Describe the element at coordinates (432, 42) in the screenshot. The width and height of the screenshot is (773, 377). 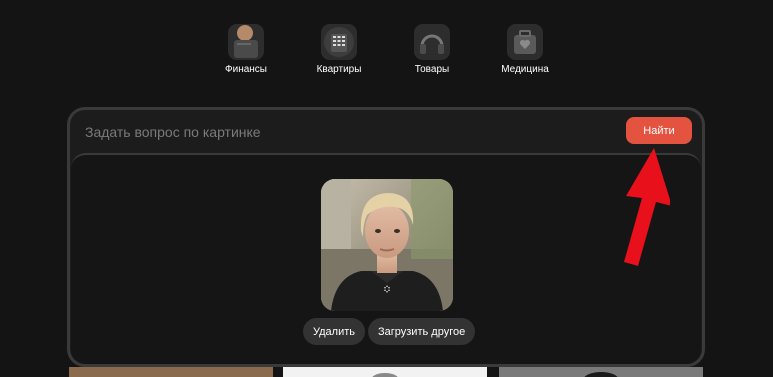
I see `headphones-icon` at that location.